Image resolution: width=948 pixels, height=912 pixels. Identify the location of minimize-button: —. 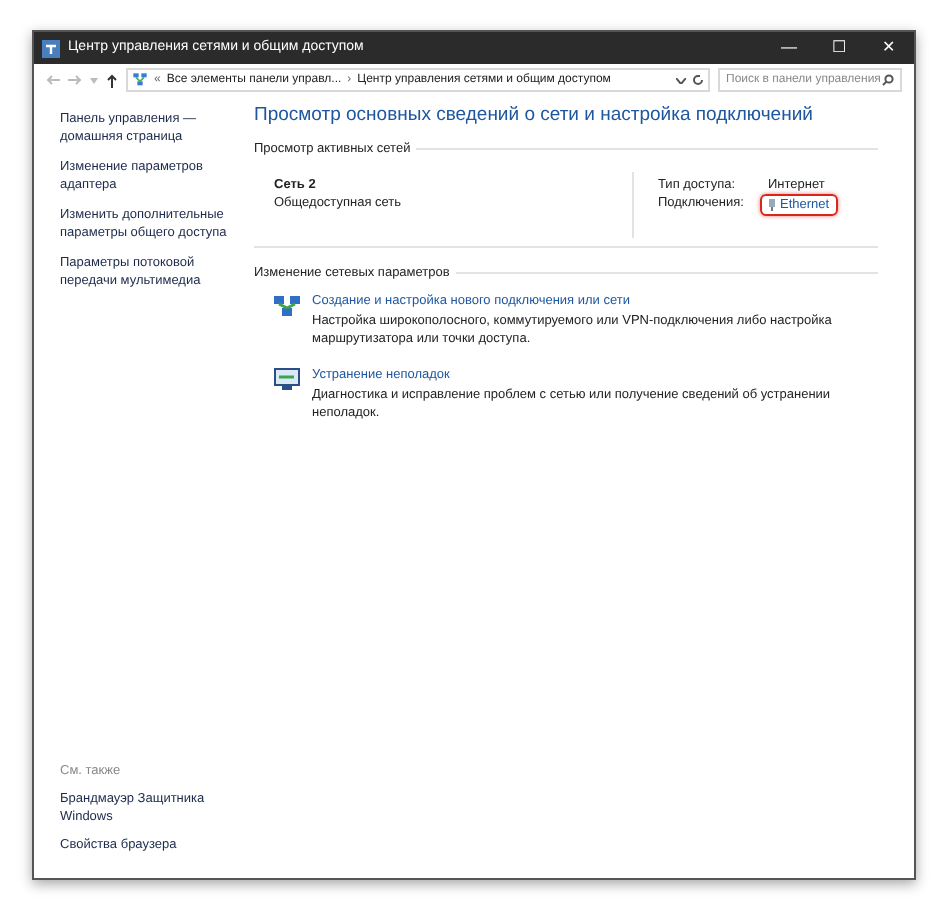
(789, 48).